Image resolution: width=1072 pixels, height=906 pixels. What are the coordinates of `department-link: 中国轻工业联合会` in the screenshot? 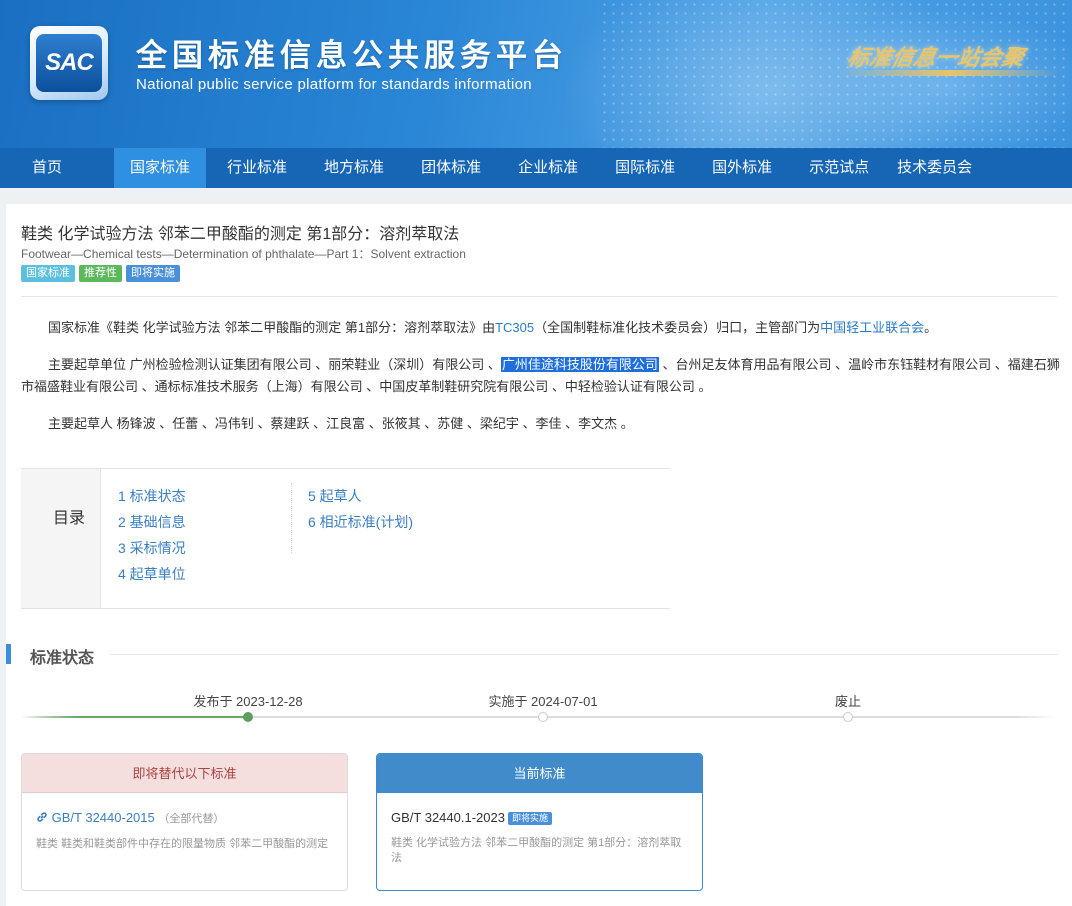 It's located at (872, 327).